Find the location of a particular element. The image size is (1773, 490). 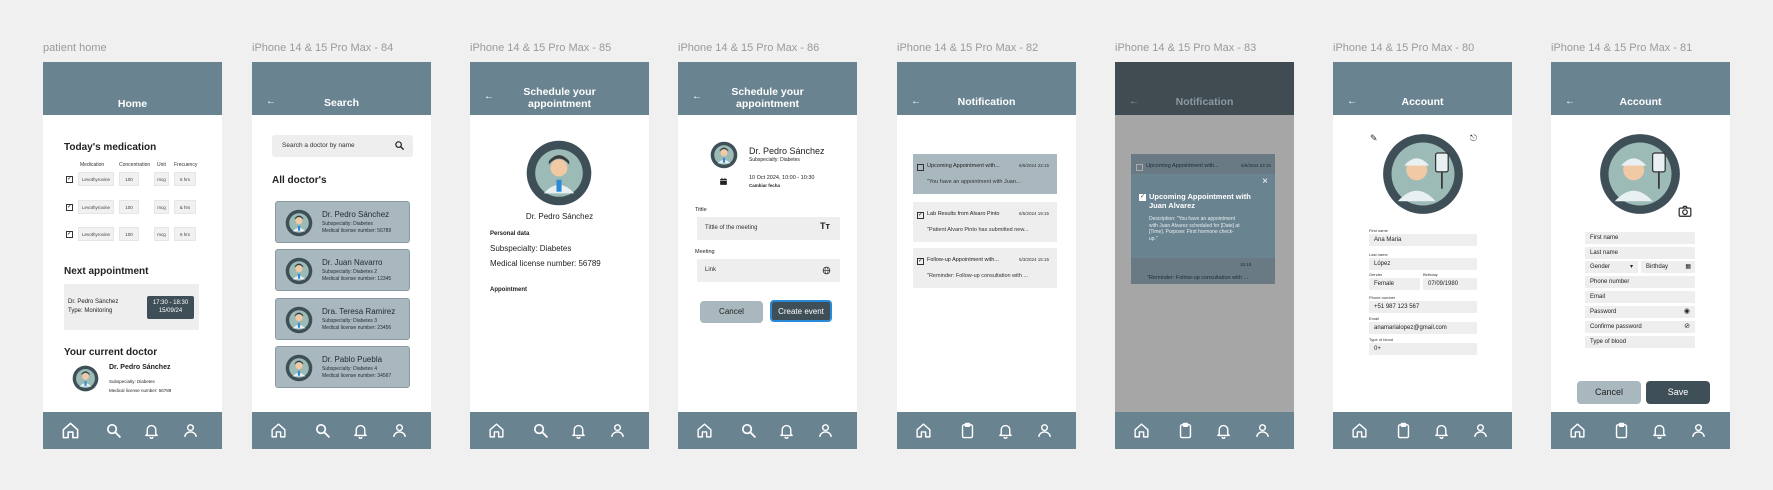

confirm-password-input: Confirme password ⊘ is located at coordinates (1640, 327).